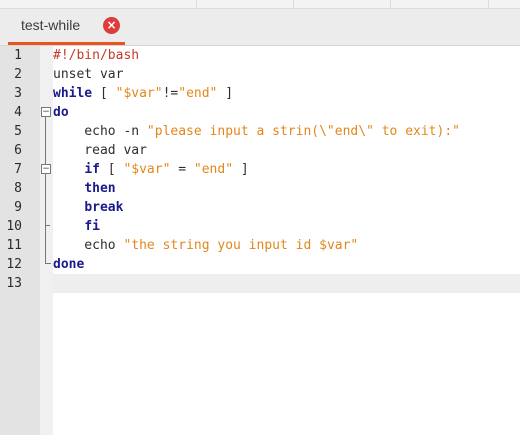 This screenshot has height=435, width=520. I want to click on line-number: 5, so click(18, 131).